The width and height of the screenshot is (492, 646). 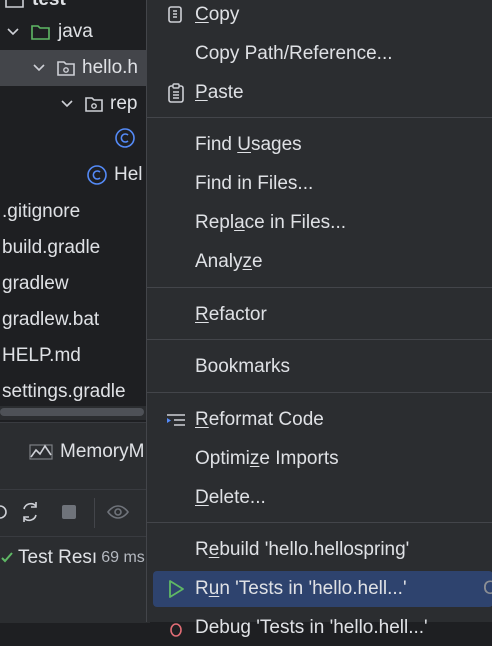 What do you see at coordinates (319, 367) in the screenshot?
I see `menu-item-bookmarks: Bookmarks` at bounding box center [319, 367].